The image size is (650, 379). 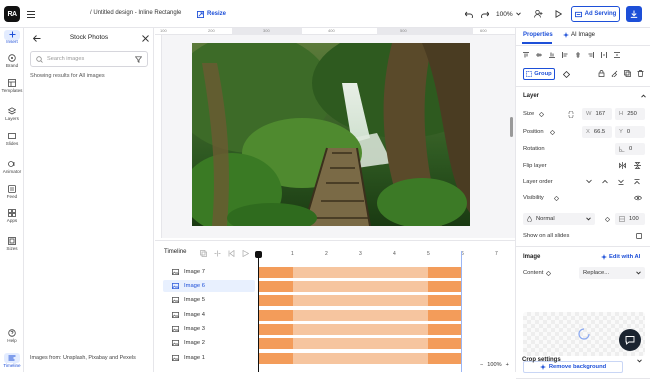 I want to click on menu-icon, so click(x=31, y=14).